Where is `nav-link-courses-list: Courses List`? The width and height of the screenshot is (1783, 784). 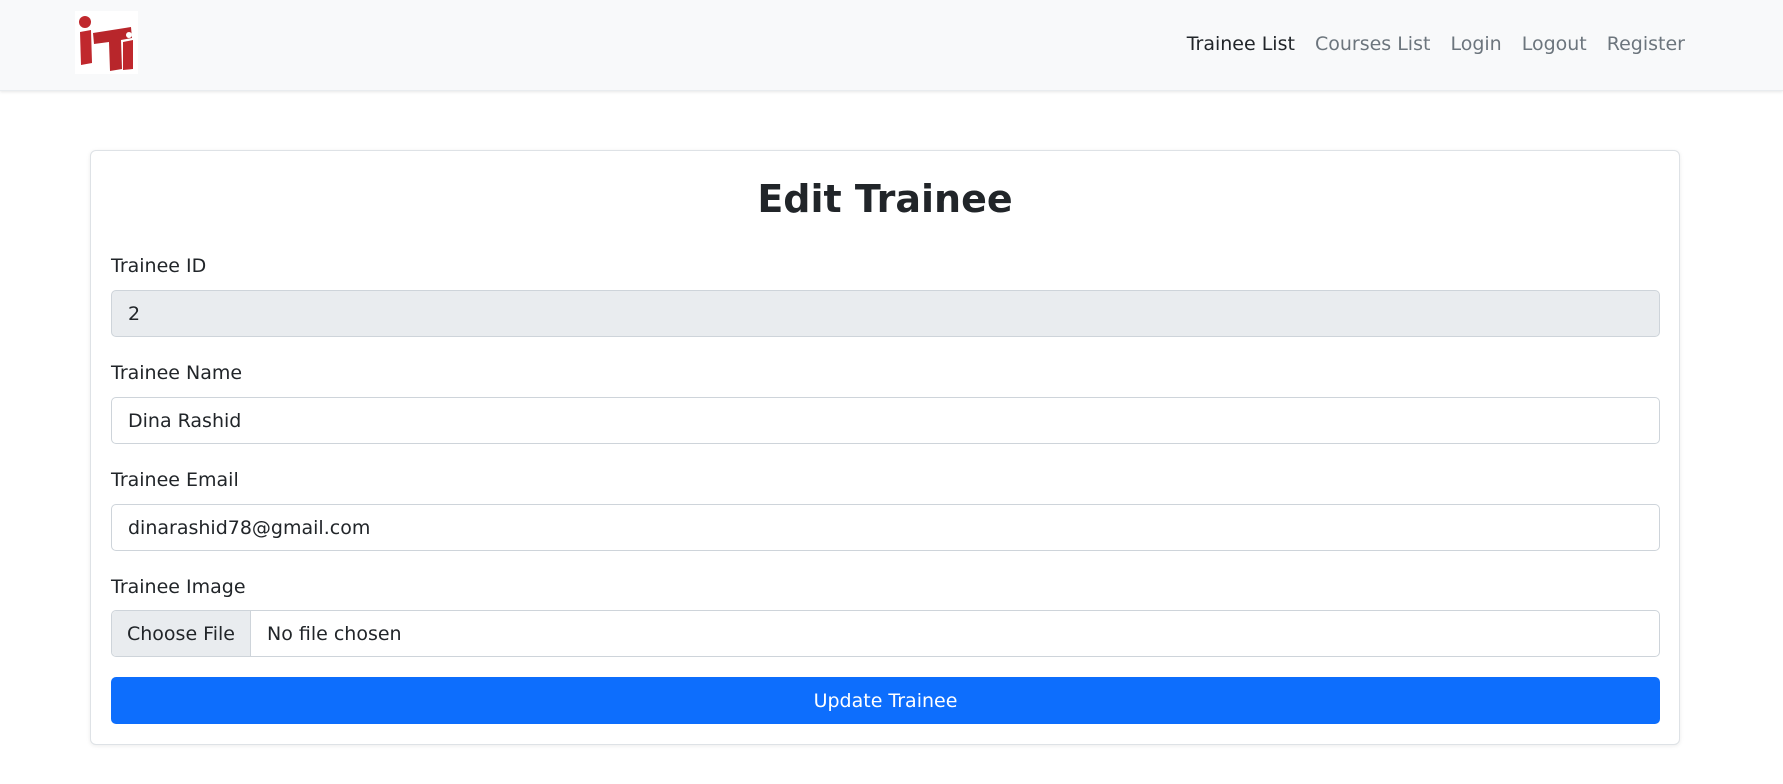
nav-link-courses-list: Courses List is located at coordinates (1372, 44).